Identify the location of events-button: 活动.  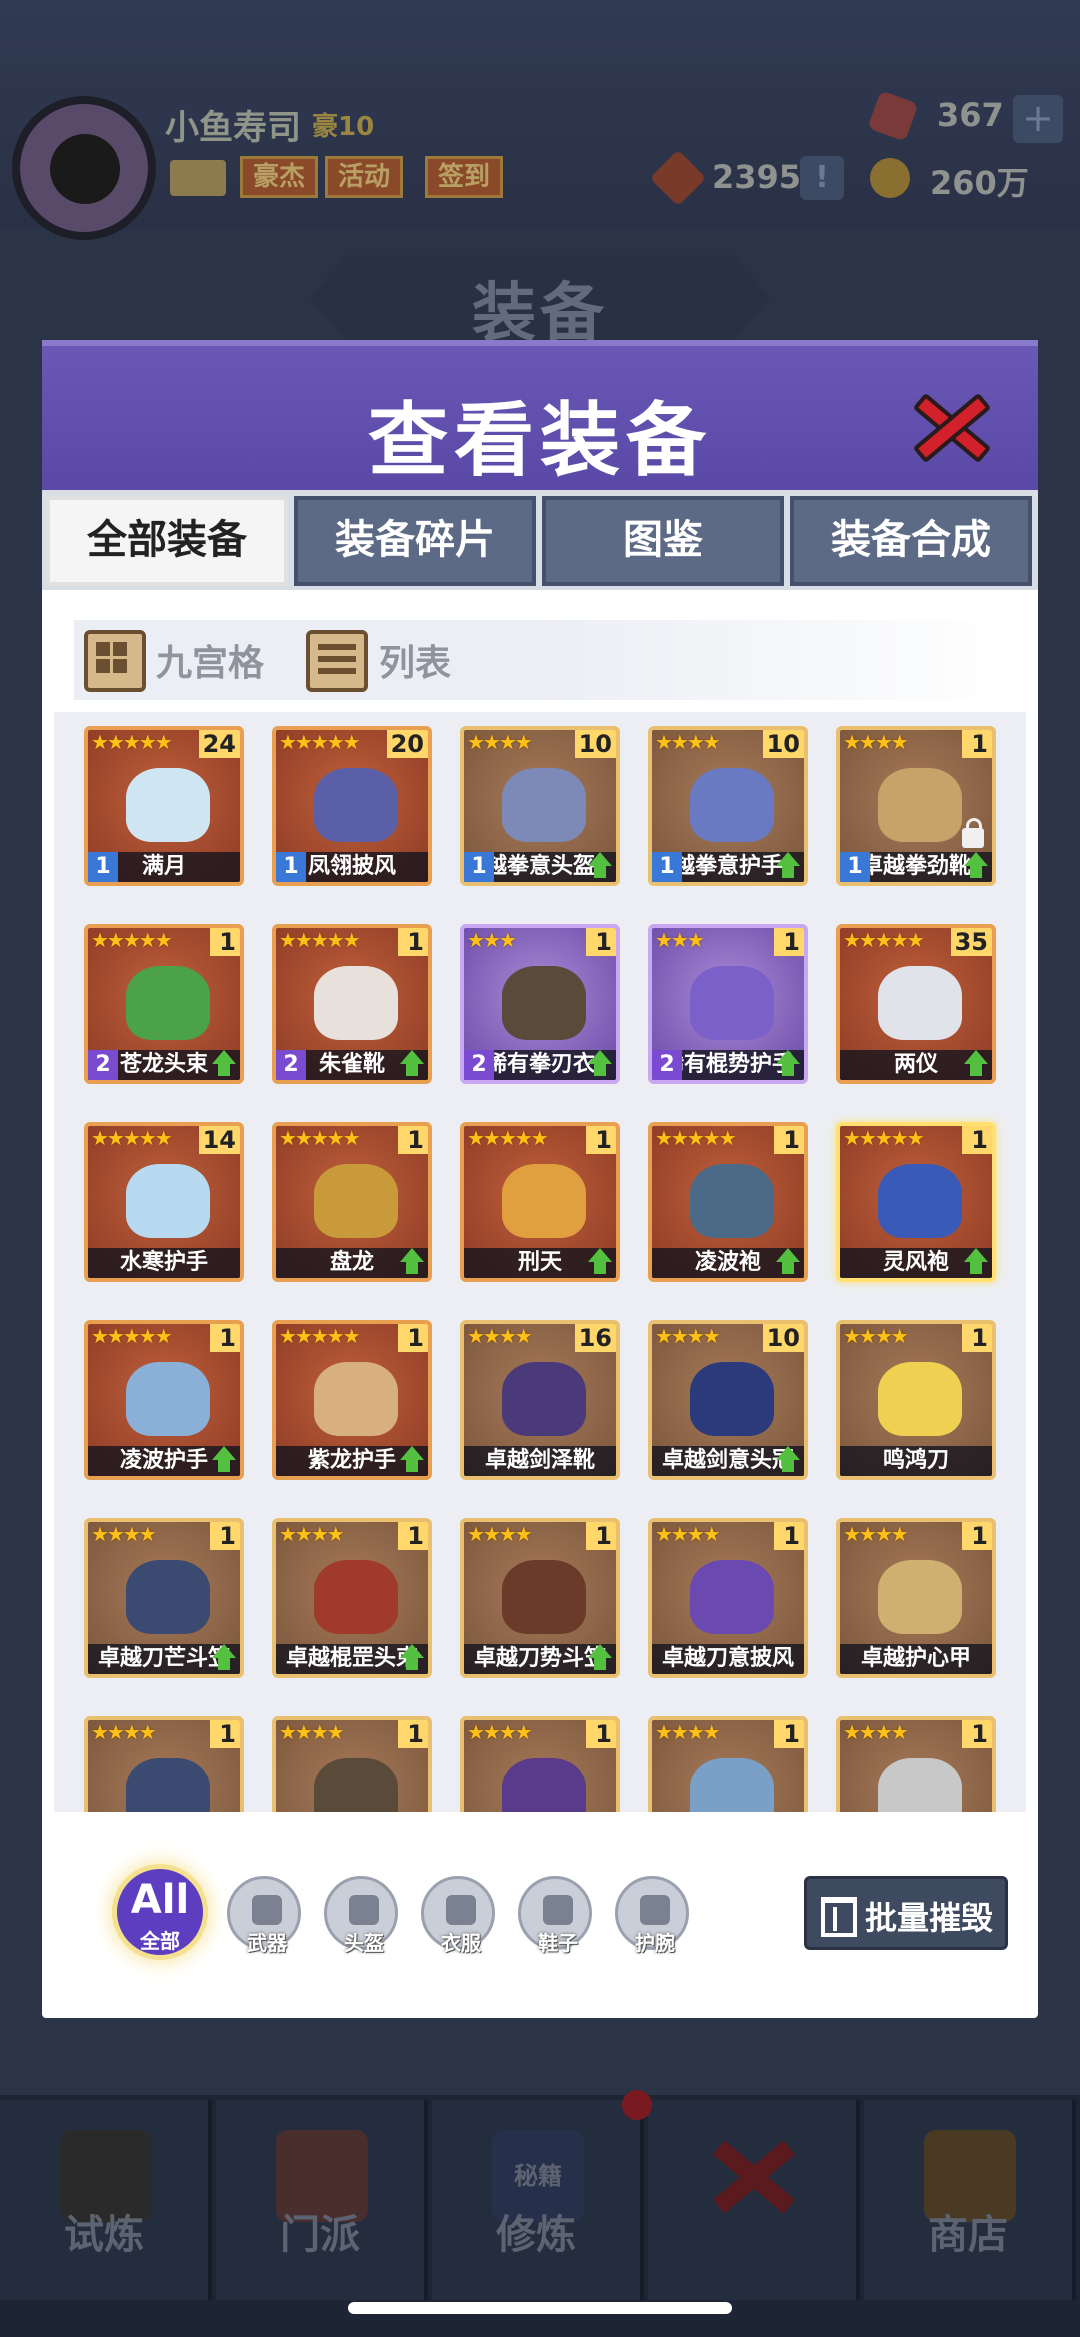
(364, 177).